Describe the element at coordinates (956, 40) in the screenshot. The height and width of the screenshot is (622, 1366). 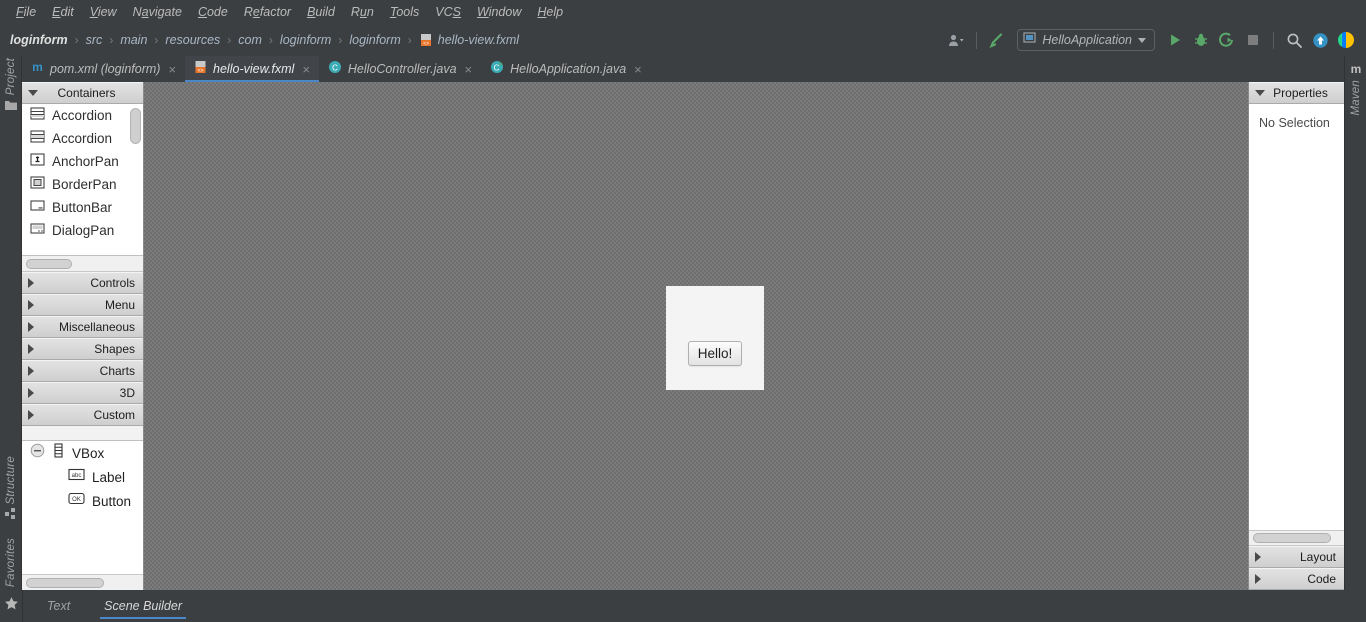
I see `user-account-icon` at that location.